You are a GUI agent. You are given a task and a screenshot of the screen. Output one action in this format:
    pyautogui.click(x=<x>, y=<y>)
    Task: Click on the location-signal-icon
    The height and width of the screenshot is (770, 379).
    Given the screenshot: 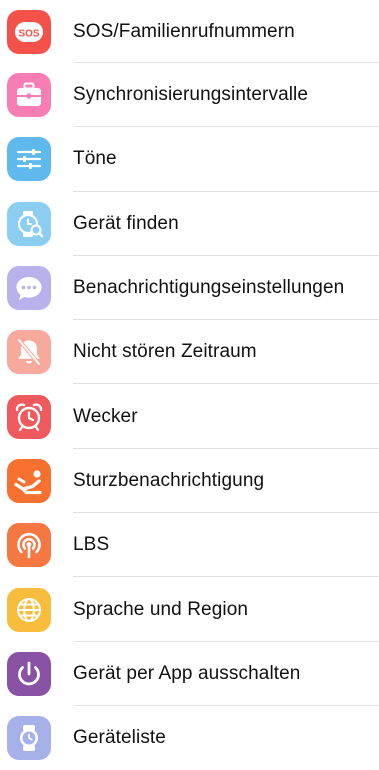 What is the action you would take?
    pyautogui.click(x=29, y=545)
    